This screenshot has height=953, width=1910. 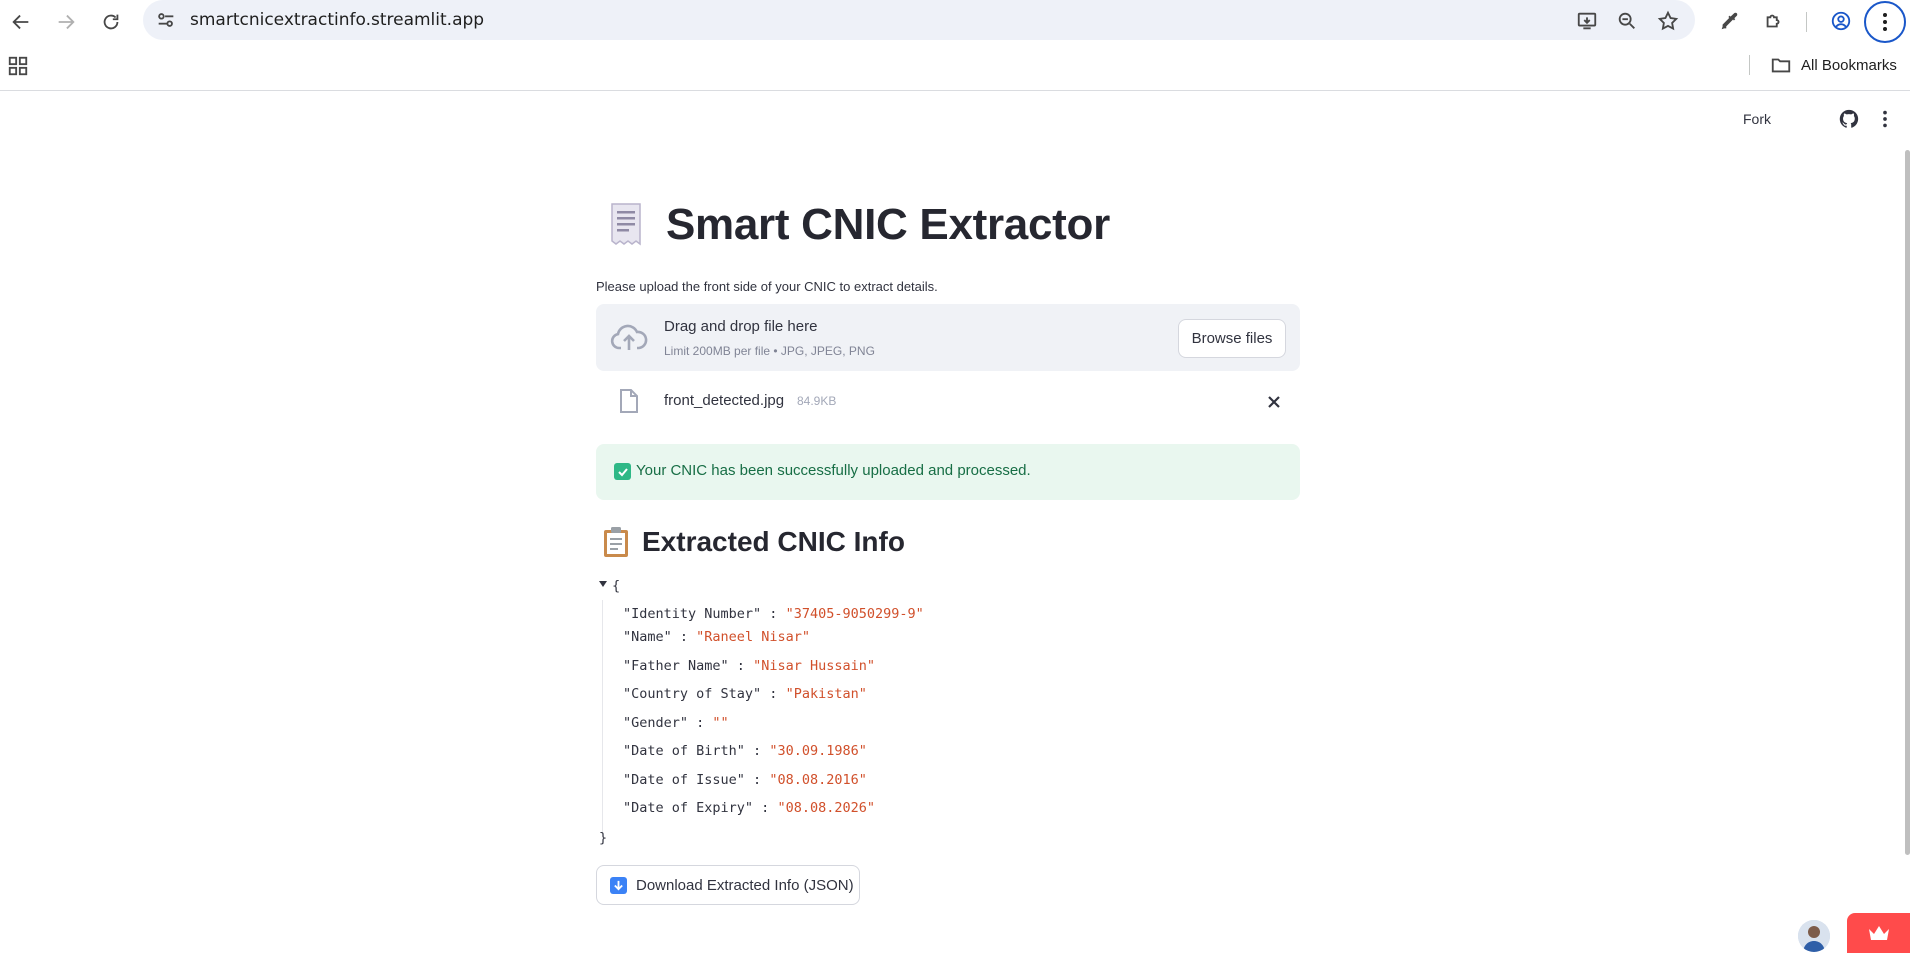 I want to click on json-field: "Date of Issue" : "08.08.2016", so click(x=745, y=783).